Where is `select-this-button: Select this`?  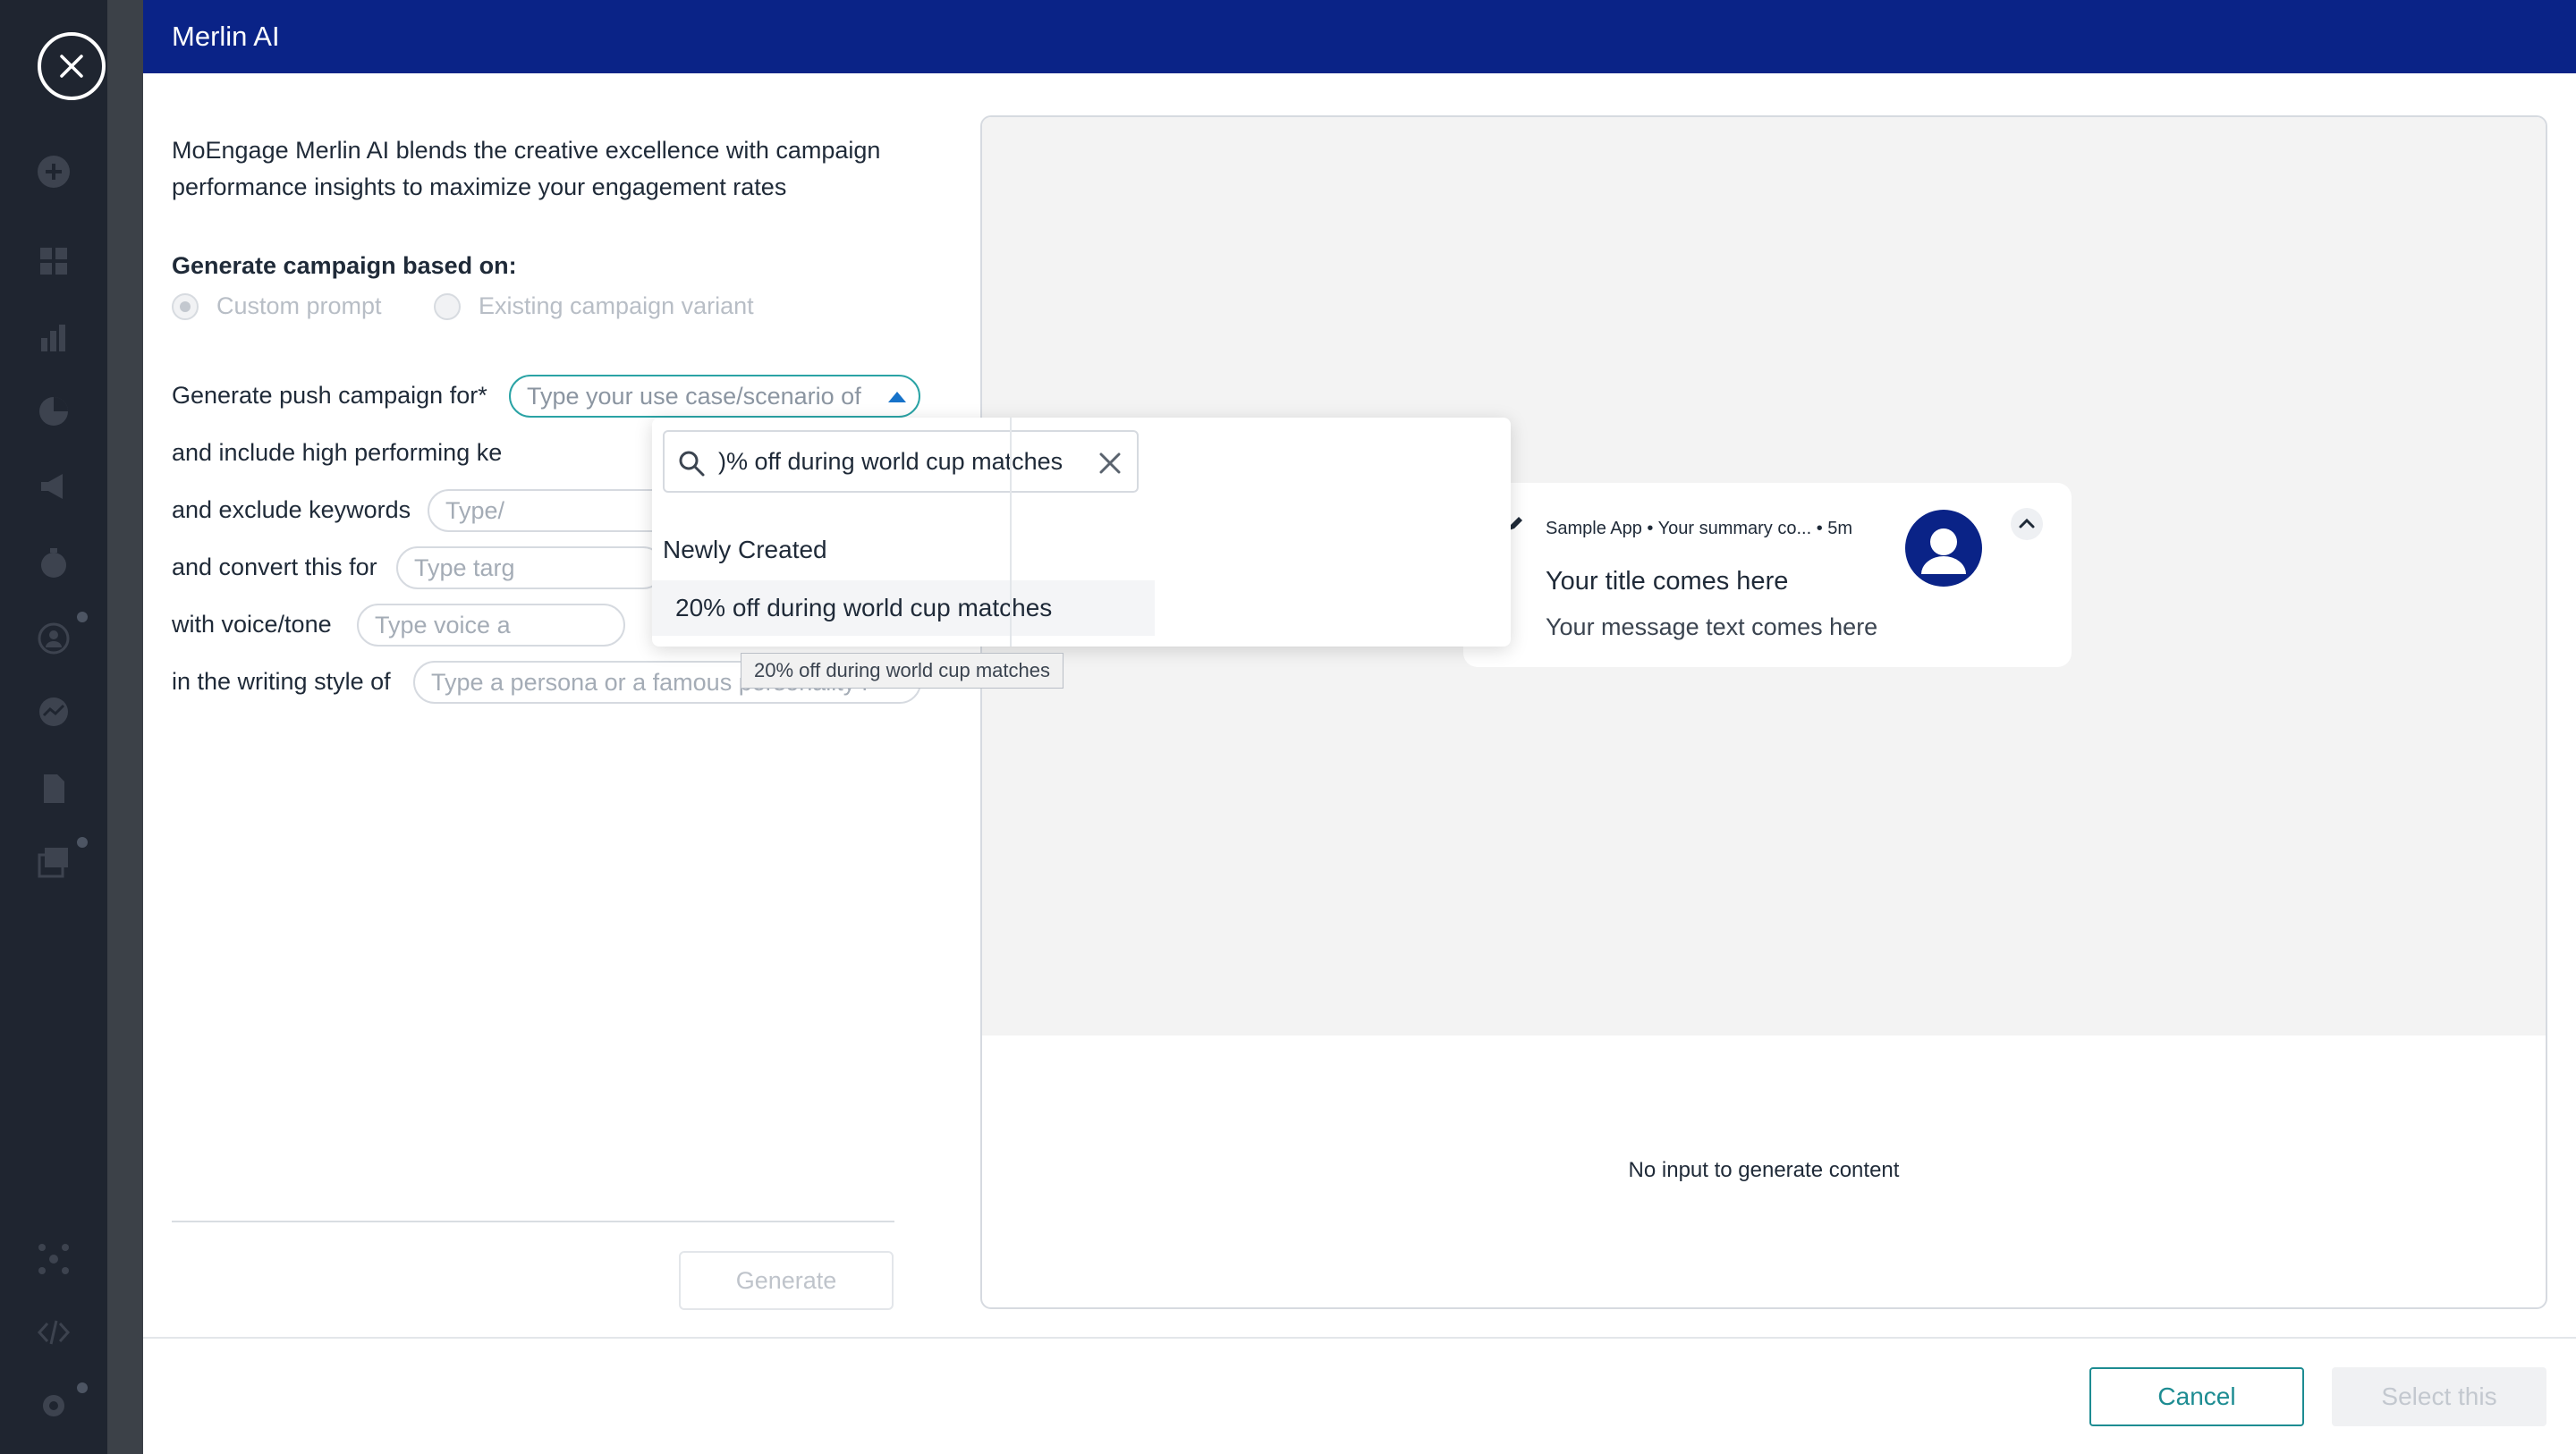
select-this-button: Select this is located at coordinates (2439, 1397).